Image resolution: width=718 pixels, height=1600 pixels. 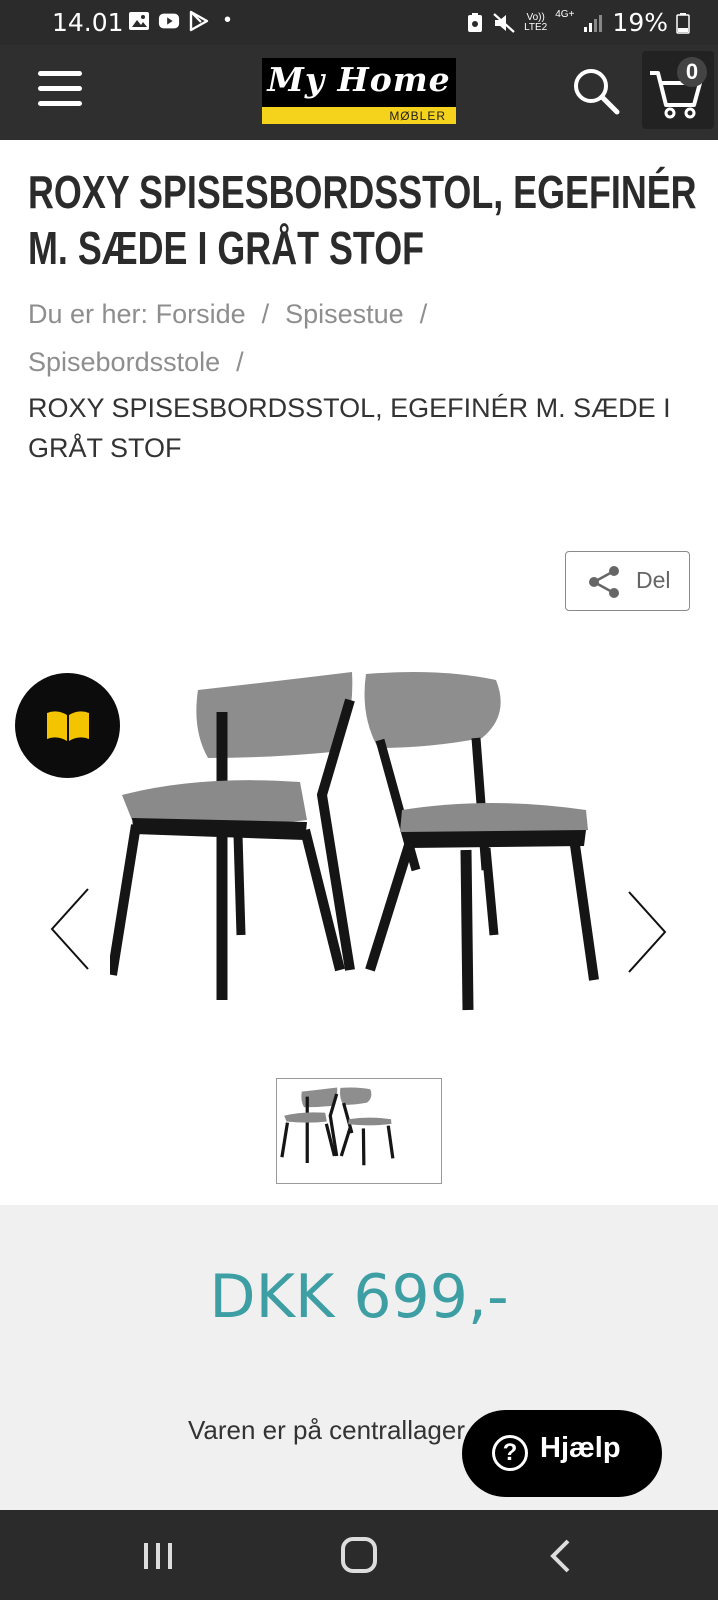 What do you see at coordinates (124, 362) in the screenshot?
I see `breadcrumb-link-spisebordsstole: Spisebordsstole` at bounding box center [124, 362].